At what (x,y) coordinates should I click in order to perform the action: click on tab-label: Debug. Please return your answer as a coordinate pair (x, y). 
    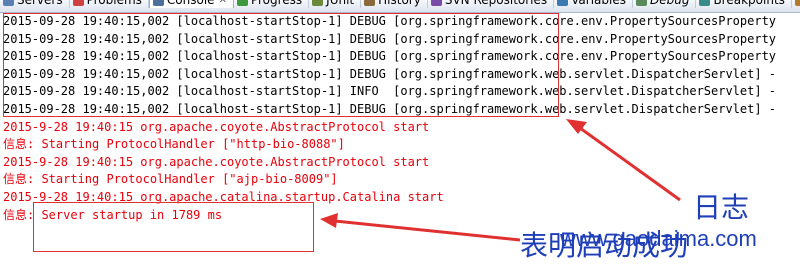
    Looking at the image, I should click on (669, 3).